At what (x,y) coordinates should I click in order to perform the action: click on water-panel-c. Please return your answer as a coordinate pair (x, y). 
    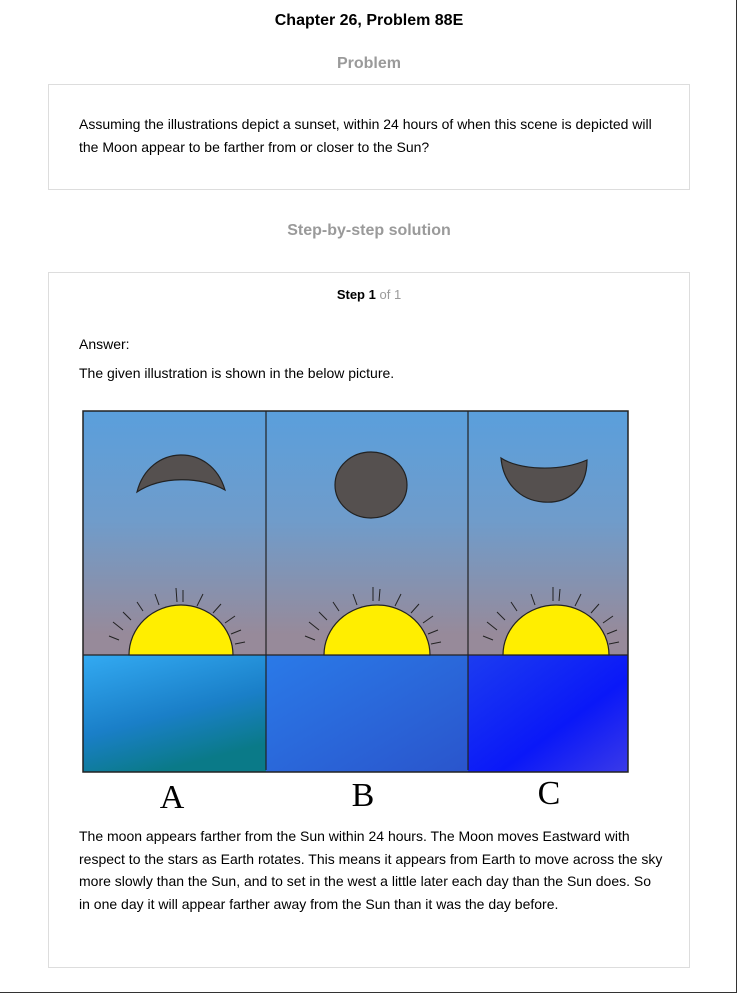
    Looking at the image, I should click on (548, 713).